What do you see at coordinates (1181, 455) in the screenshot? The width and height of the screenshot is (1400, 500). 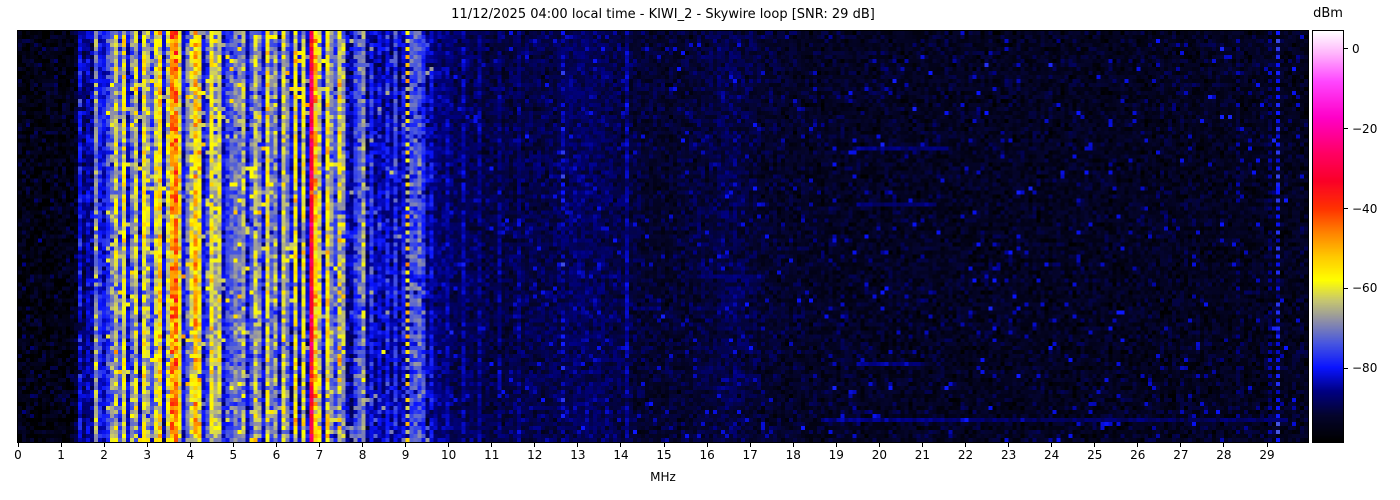 I see `x-tick-label: 27` at bounding box center [1181, 455].